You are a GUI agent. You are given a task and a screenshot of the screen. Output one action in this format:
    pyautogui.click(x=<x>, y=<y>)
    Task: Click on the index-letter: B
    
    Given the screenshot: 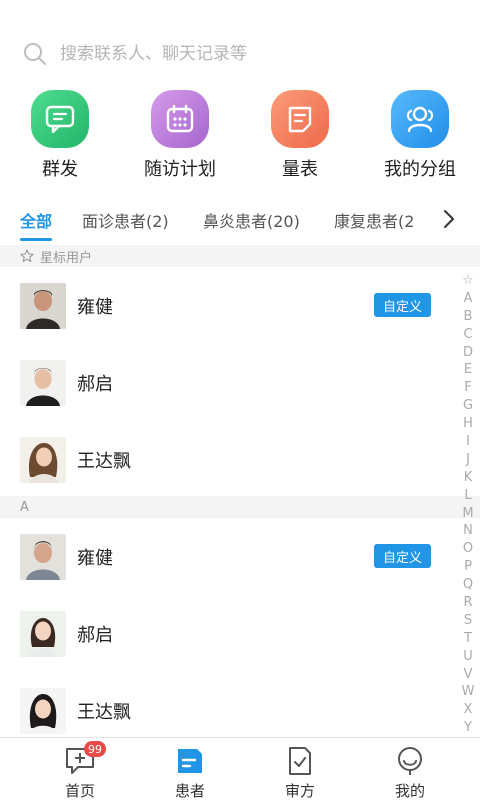 What is the action you would take?
    pyautogui.click(x=468, y=317)
    